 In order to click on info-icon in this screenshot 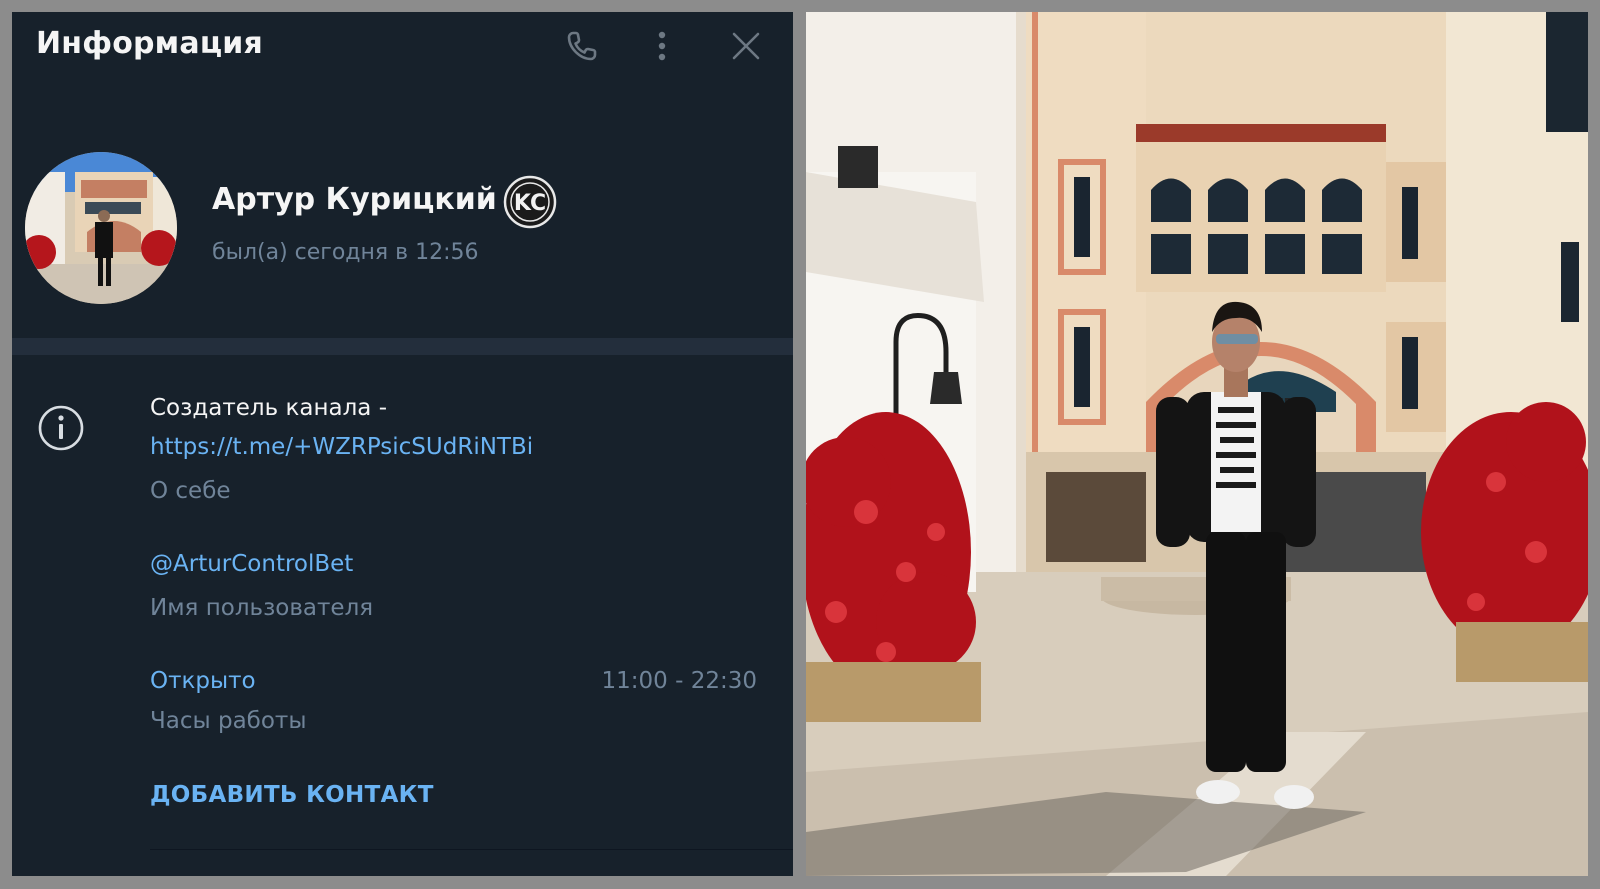, I will do `click(61, 428)`.